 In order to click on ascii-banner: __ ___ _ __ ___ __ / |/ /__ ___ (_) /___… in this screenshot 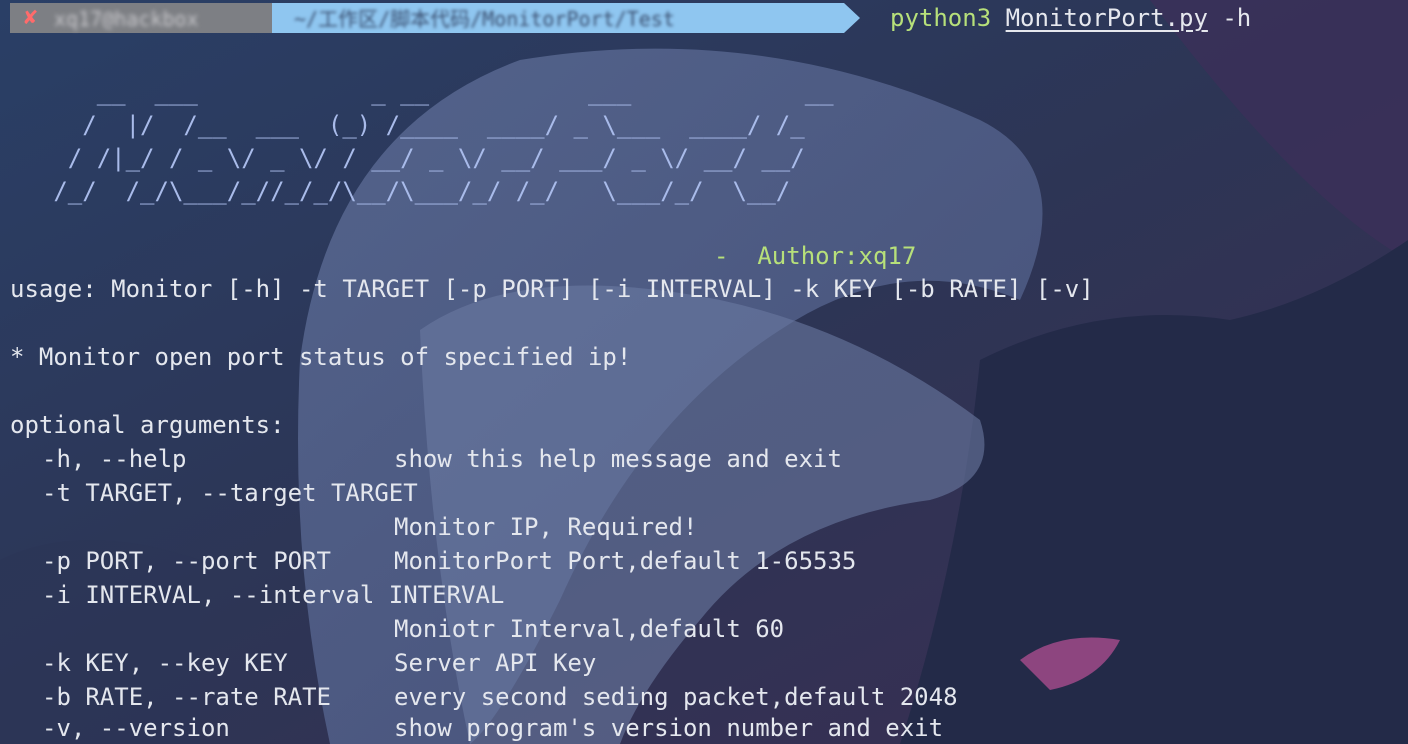, I will do `click(422, 142)`.